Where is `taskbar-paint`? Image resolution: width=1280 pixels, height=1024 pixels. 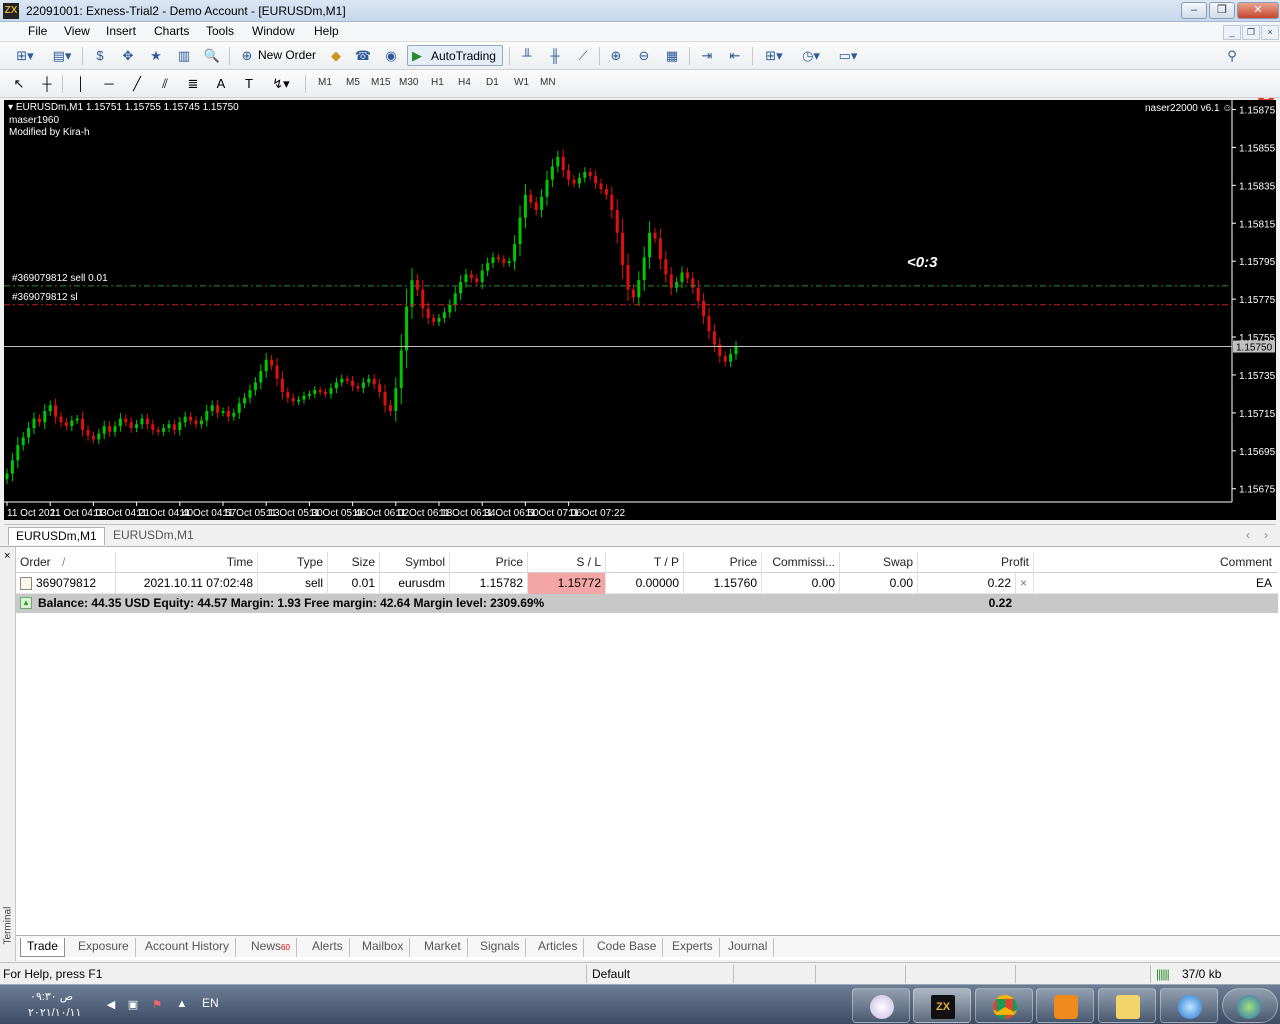 taskbar-paint is located at coordinates (881, 1005).